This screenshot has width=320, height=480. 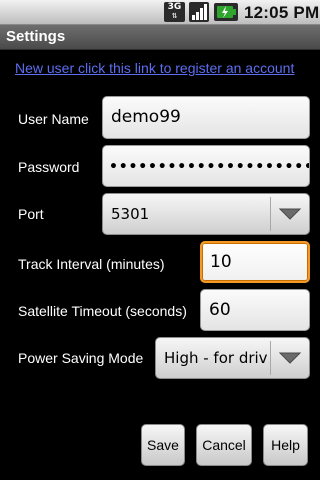 What do you see at coordinates (36, 36) in the screenshot?
I see `page-title: Settings` at bounding box center [36, 36].